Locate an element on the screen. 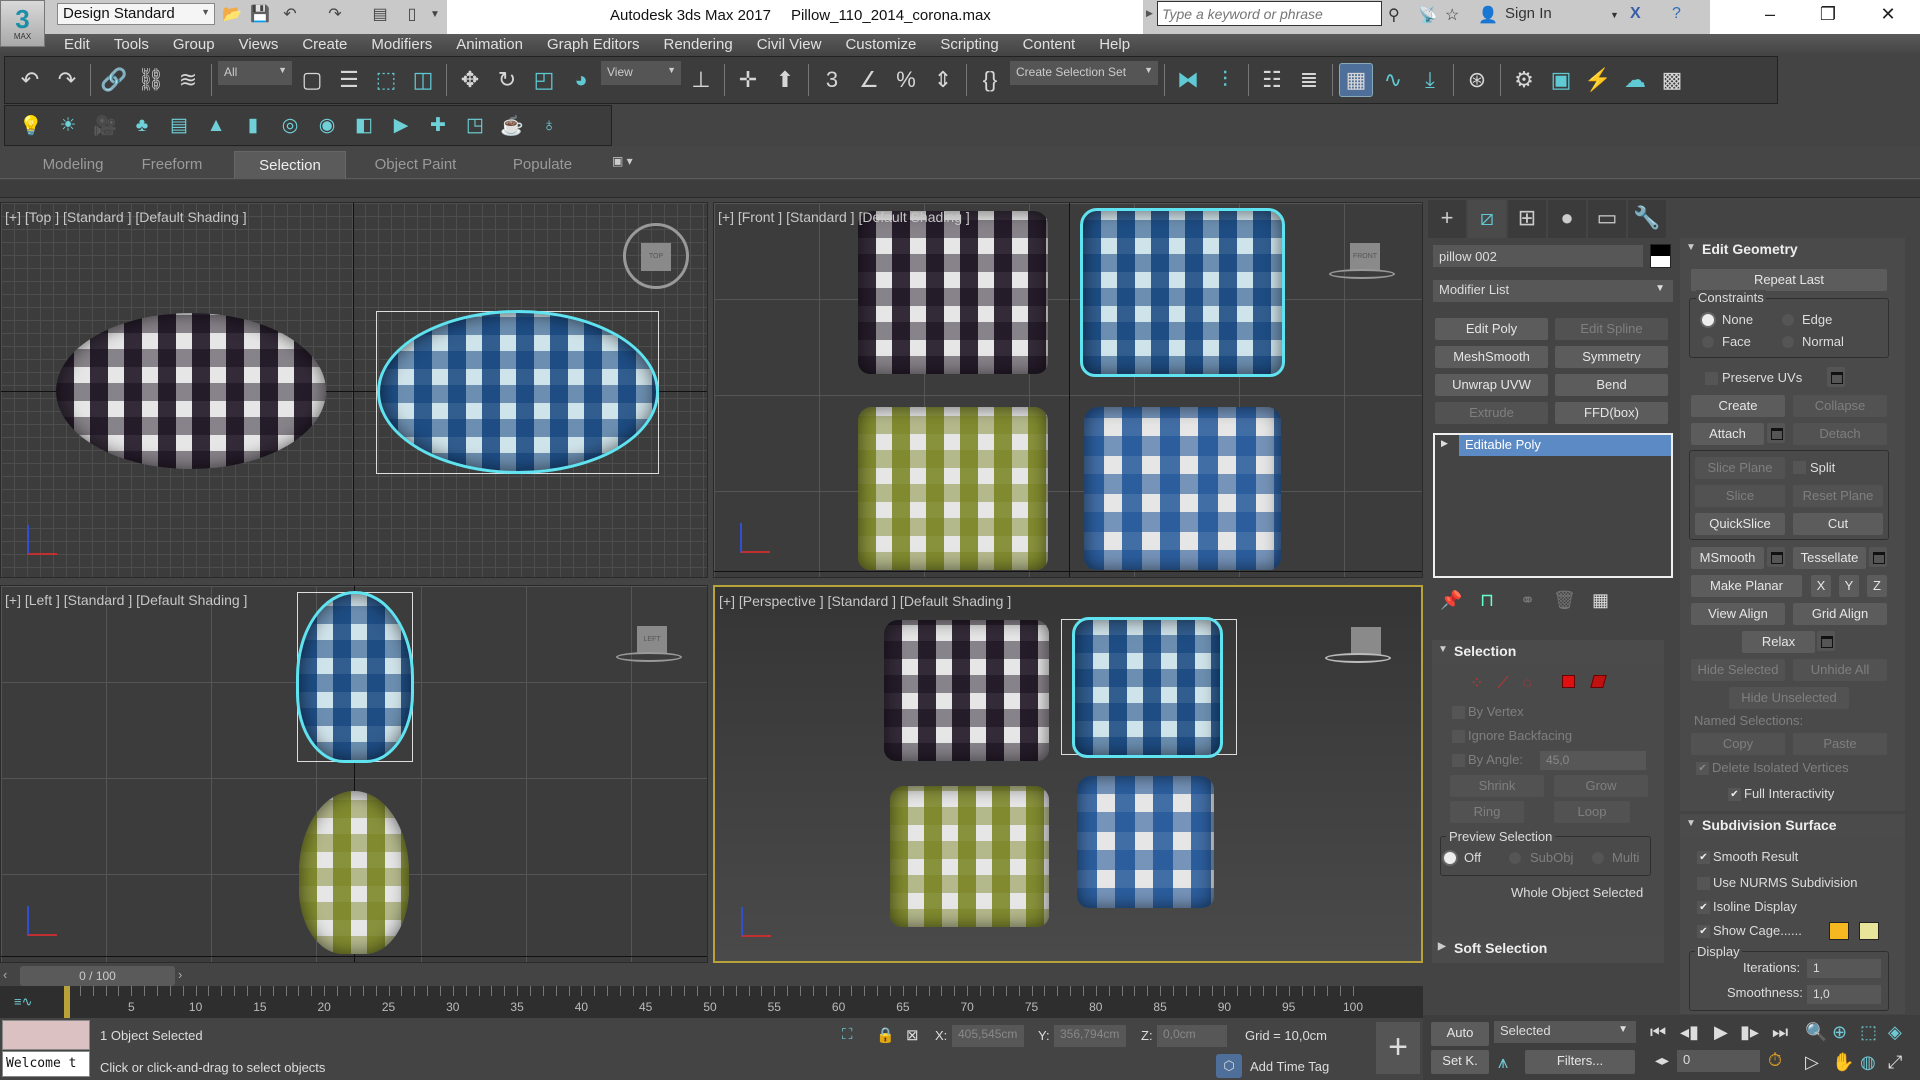 The height and width of the screenshot is (1080, 1920). relax-button: Relax is located at coordinates (1778, 642).